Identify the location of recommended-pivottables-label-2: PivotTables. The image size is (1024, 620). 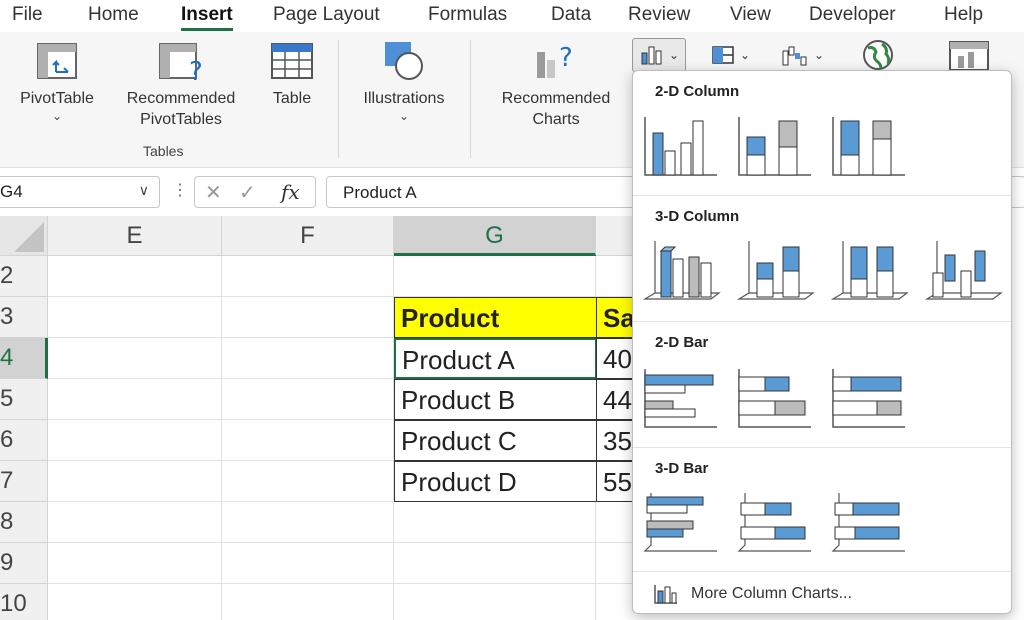
(181, 119).